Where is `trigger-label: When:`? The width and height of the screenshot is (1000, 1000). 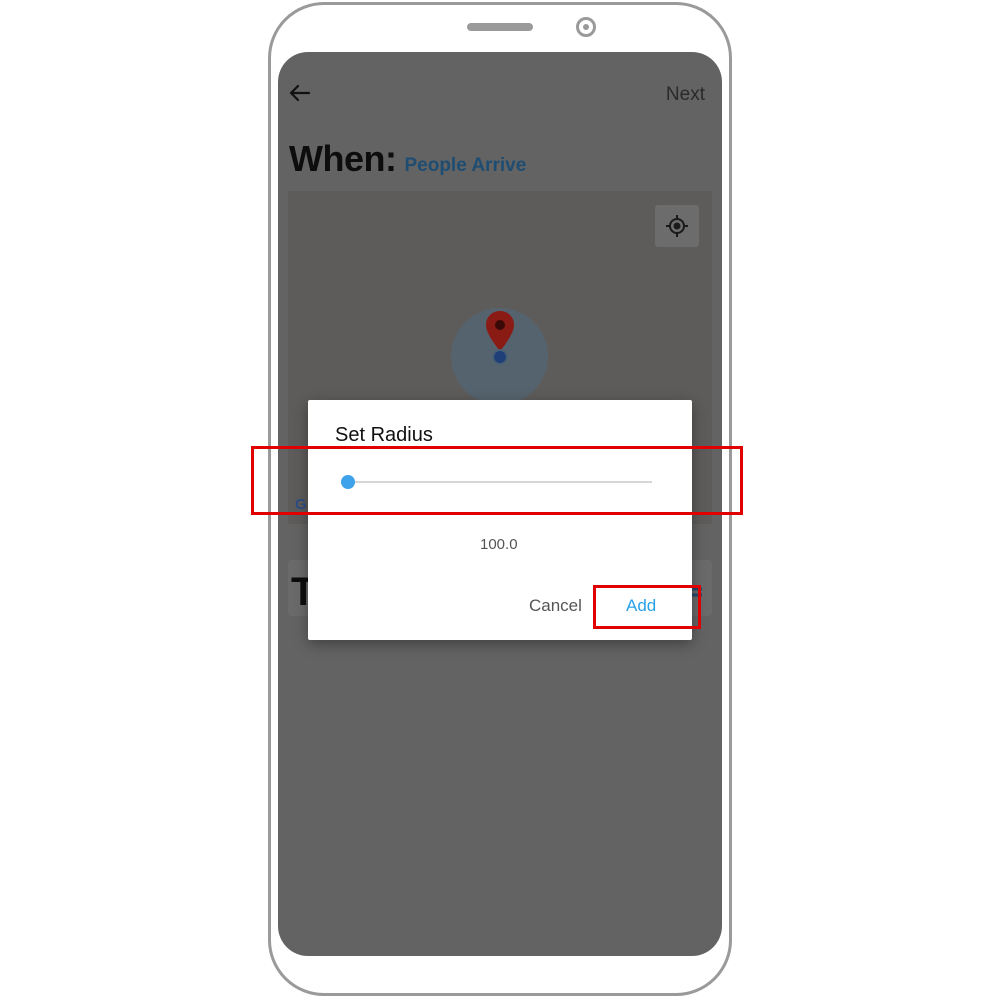 trigger-label: When: is located at coordinates (343, 158).